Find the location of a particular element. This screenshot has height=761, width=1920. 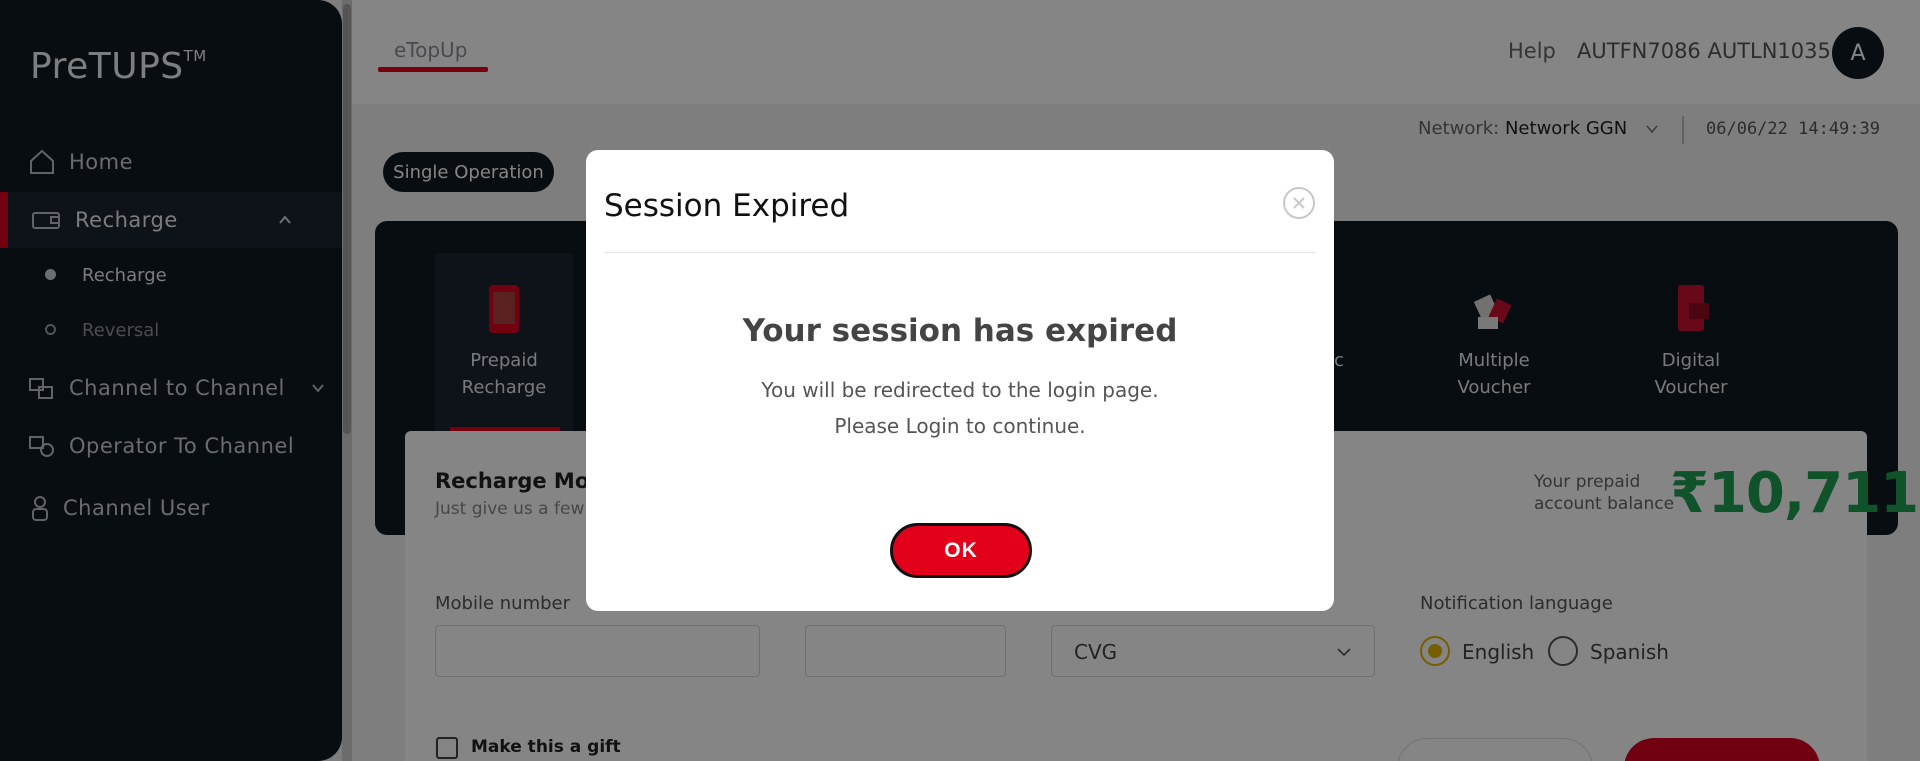

ok-button: OK is located at coordinates (961, 550).